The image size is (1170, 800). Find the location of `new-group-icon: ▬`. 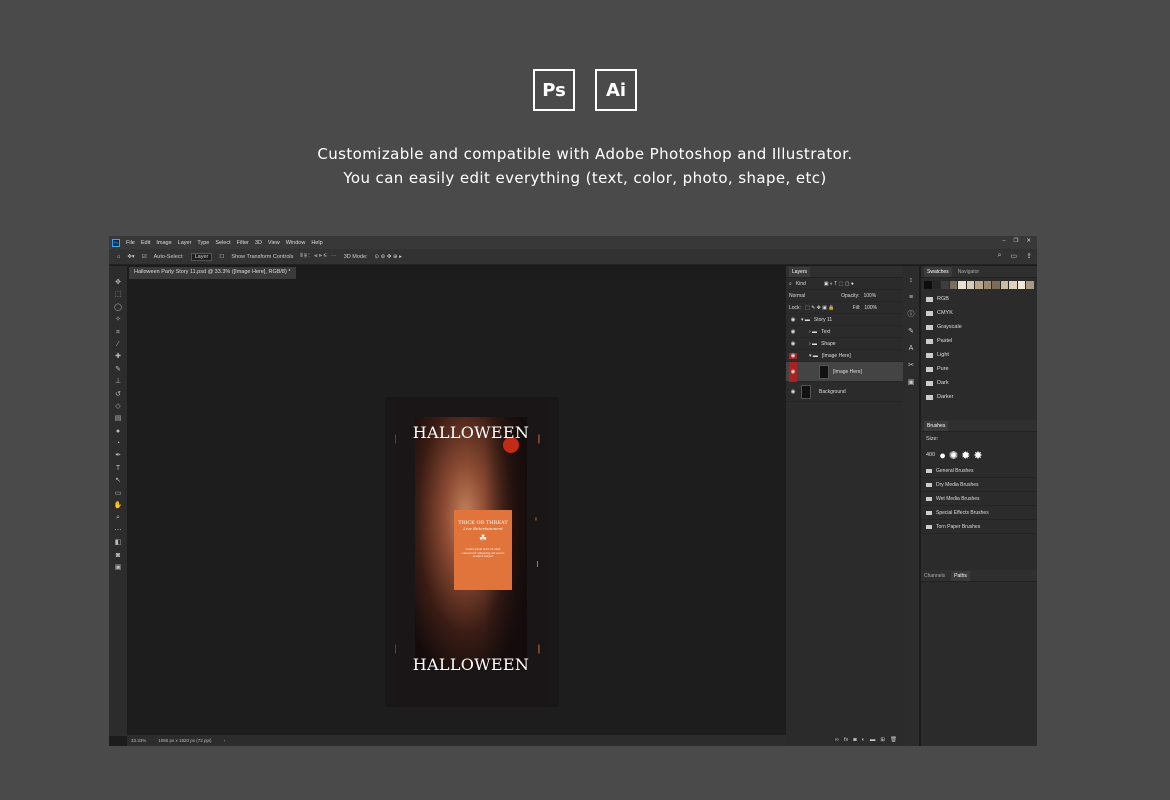

new-group-icon: ▬ is located at coordinates (873, 740).